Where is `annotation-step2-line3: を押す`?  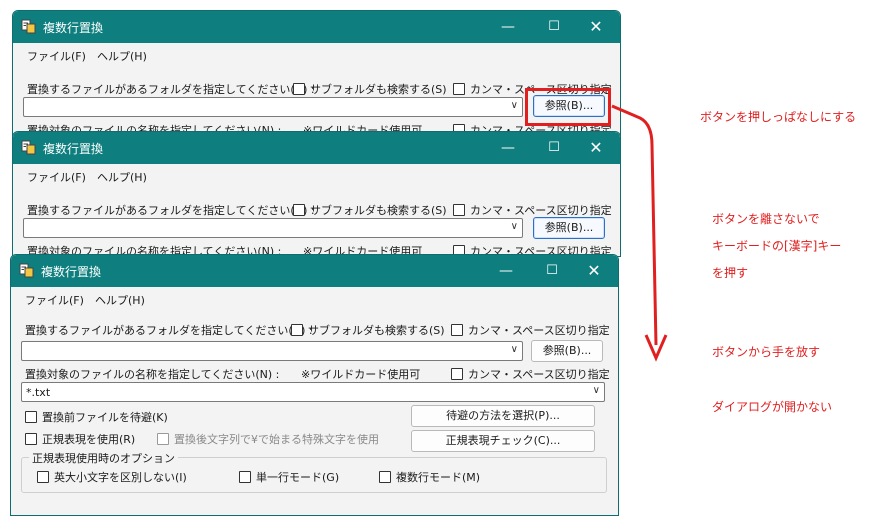
annotation-step2-line3: を押す is located at coordinates (730, 273).